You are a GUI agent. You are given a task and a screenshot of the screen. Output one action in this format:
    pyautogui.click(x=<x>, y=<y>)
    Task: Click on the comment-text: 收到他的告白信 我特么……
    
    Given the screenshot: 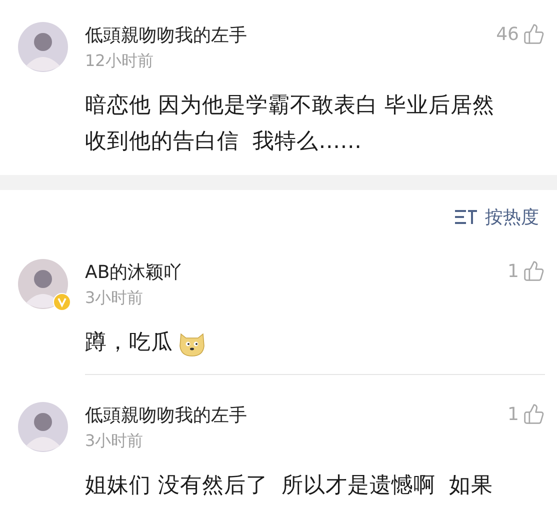 What is the action you would take?
    pyautogui.click(x=223, y=142)
    